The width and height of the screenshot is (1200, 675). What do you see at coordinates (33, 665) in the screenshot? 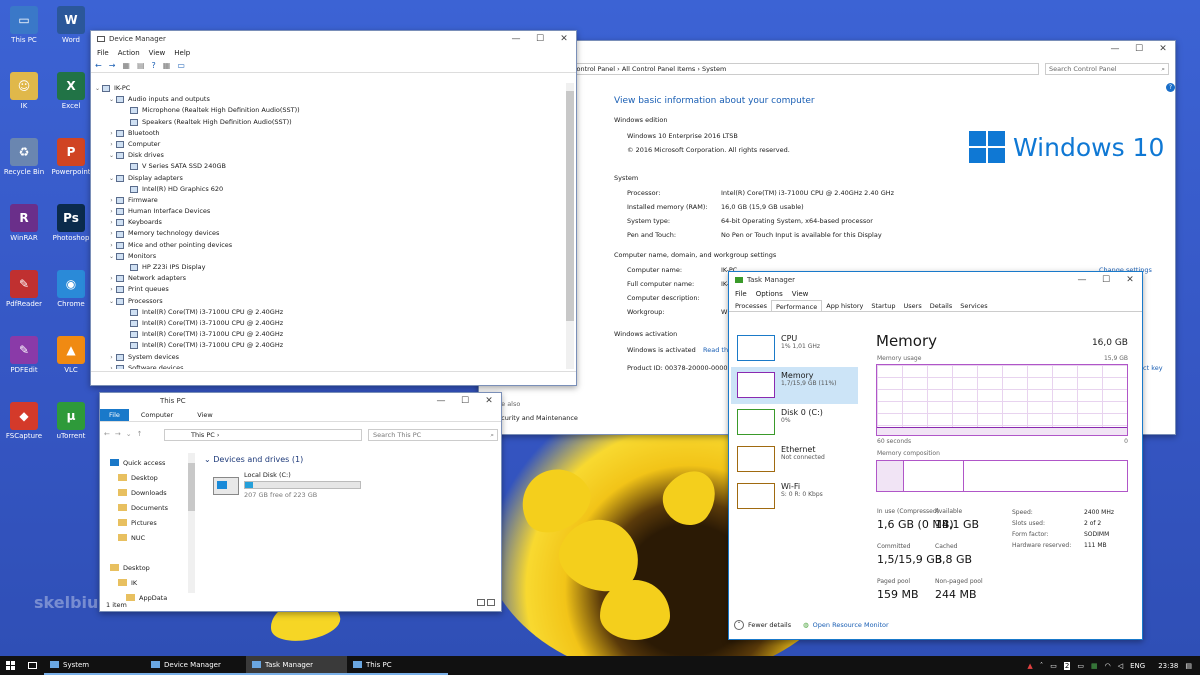
I see `task-view-button` at bounding box center [33, 665].